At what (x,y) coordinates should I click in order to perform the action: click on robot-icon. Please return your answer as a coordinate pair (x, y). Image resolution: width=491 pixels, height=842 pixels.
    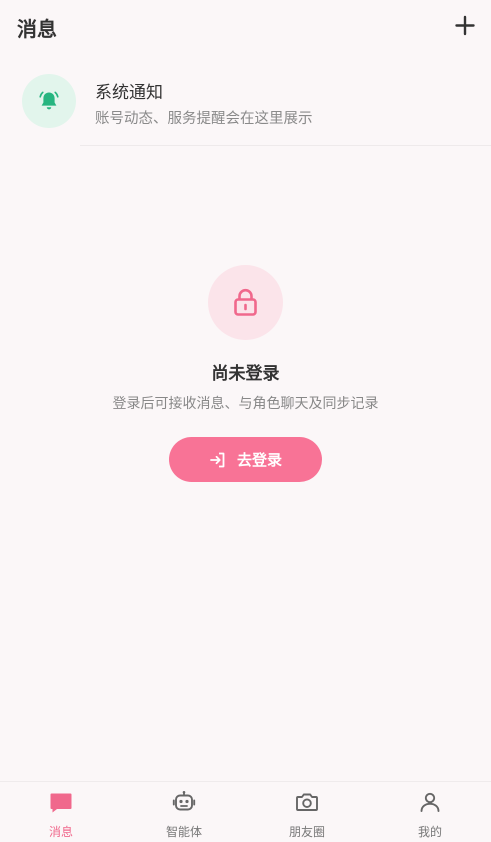
    Looking at the image, I should click on (184, 801).